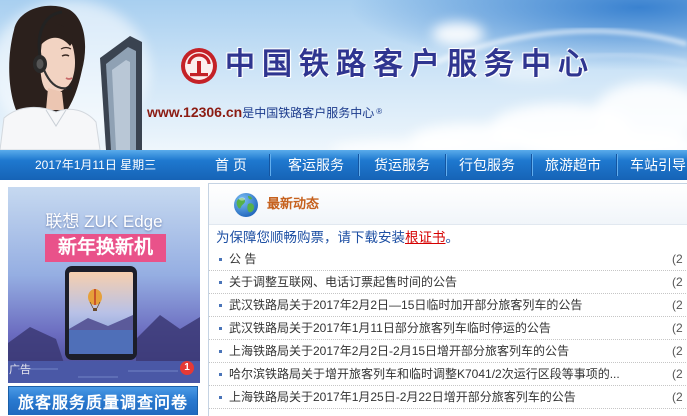 Image resolution: width=687 pixels, height=416 pixels. Describe the element at coordinates (487, 165) in the screenshot. I see `nav-item-parcel-service: 行包服务` at that location.